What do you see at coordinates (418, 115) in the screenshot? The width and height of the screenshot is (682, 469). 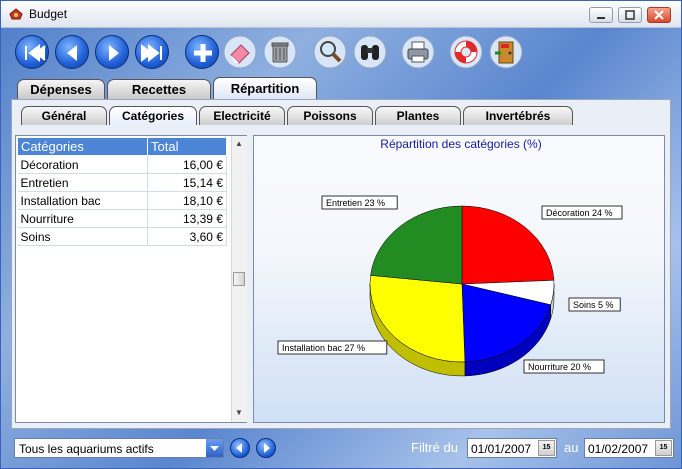 I see `subtab-plantes: Plantes` at bounding box center [418, 115].